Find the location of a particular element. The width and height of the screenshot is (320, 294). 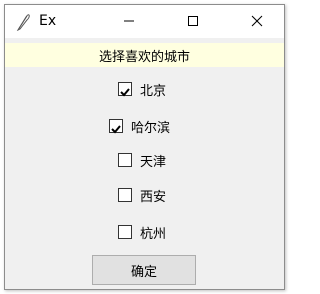

checkbox-label: 天津 is located at coordinates (153, 162).